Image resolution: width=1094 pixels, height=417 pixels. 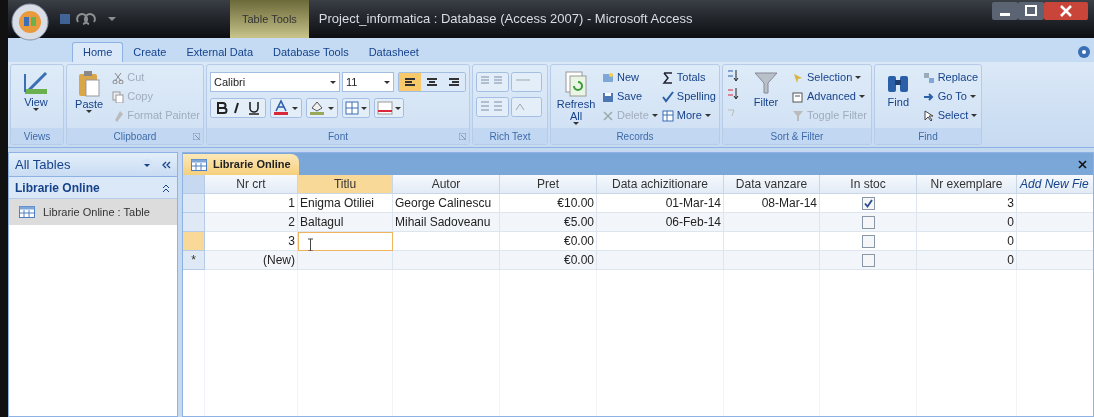 I want to click on new-record-icon, so click(x=608, y=77).